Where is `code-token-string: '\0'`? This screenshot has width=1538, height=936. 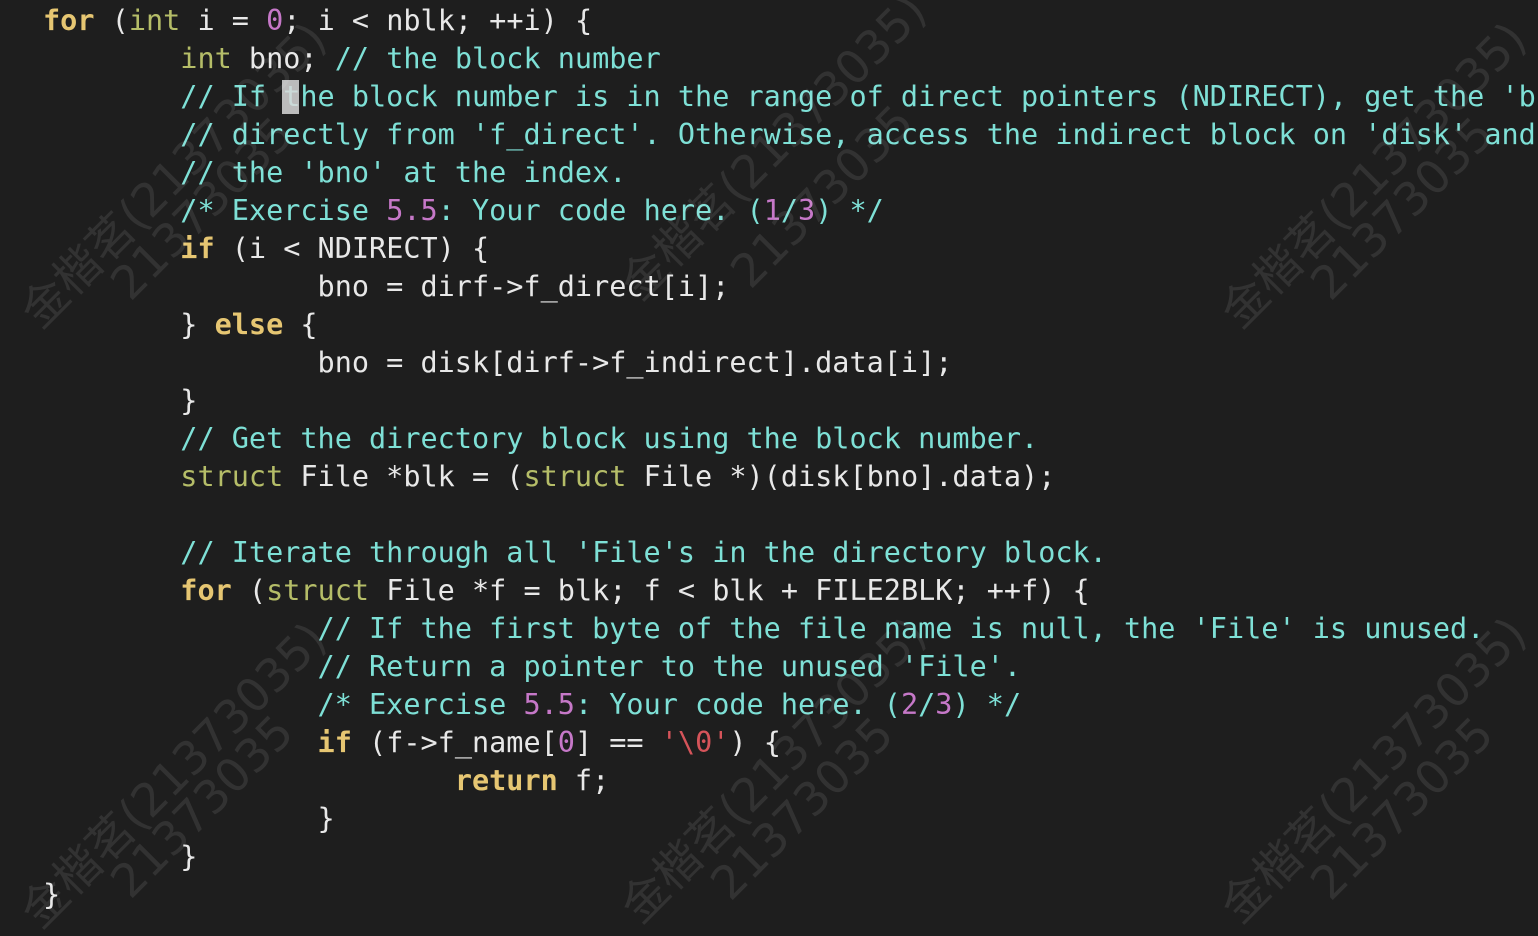 code-token-string: '\0' is located at coordinates (695, 742).